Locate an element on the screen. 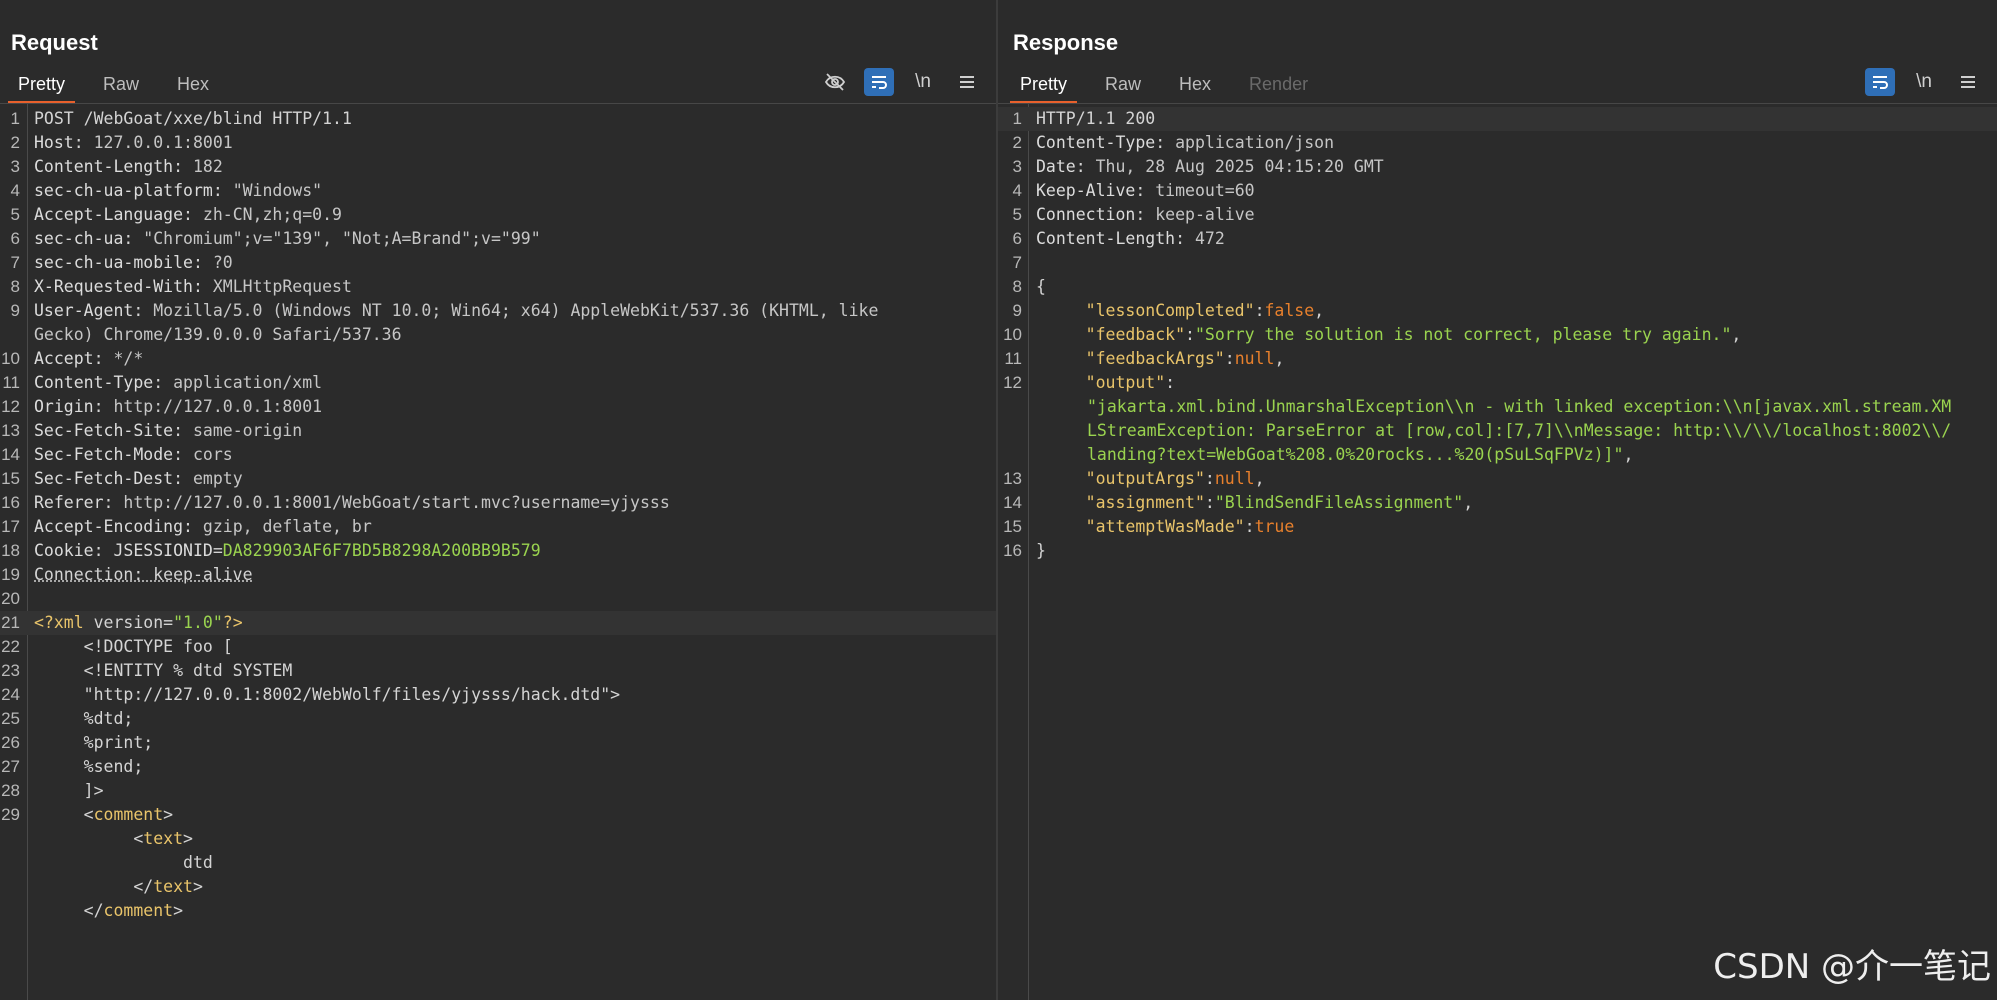  response-menu-button is located at coordinates (1968, 82).